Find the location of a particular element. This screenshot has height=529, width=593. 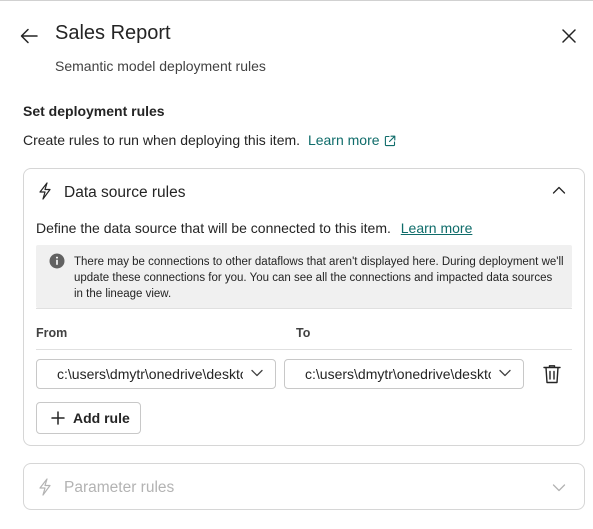

parameter-rules-card: Parameter rules is located at coordinates (304, 486).